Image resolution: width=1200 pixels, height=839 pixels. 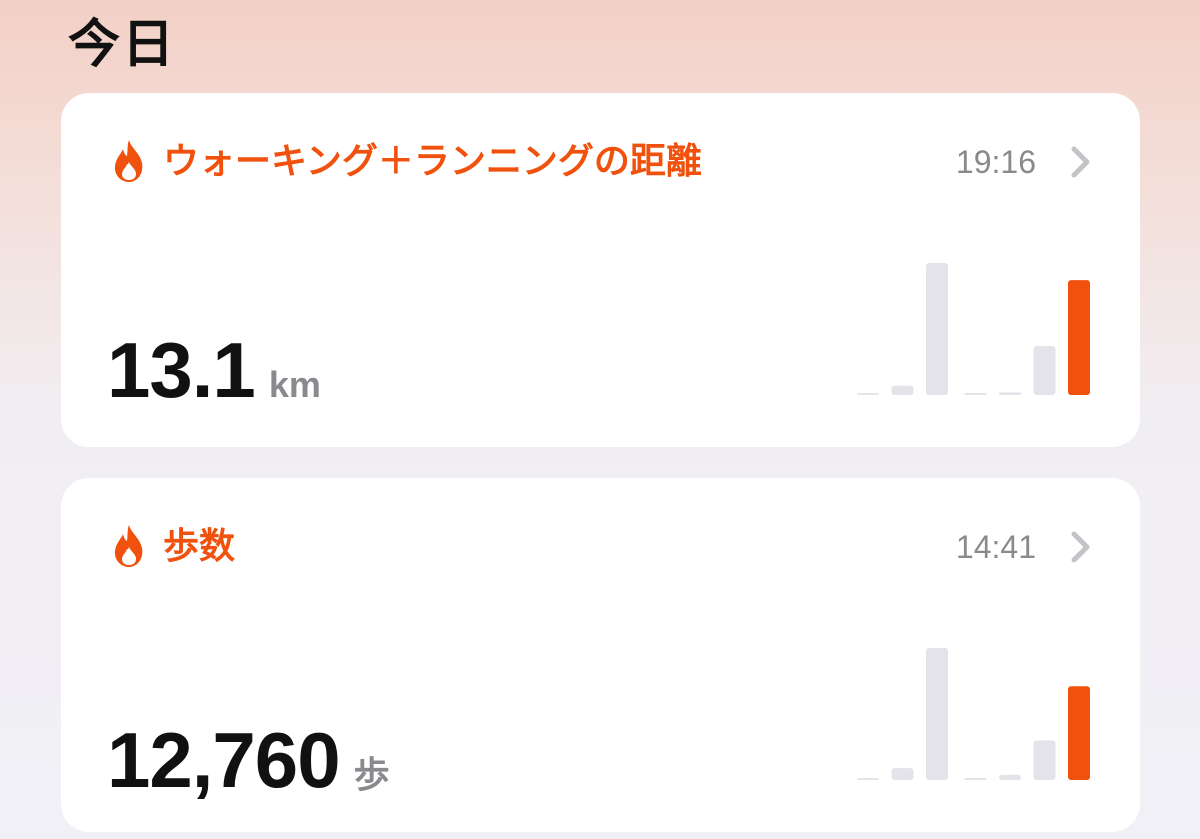 I want to click on metric-value: 13.1, so click(x=181, y=370).